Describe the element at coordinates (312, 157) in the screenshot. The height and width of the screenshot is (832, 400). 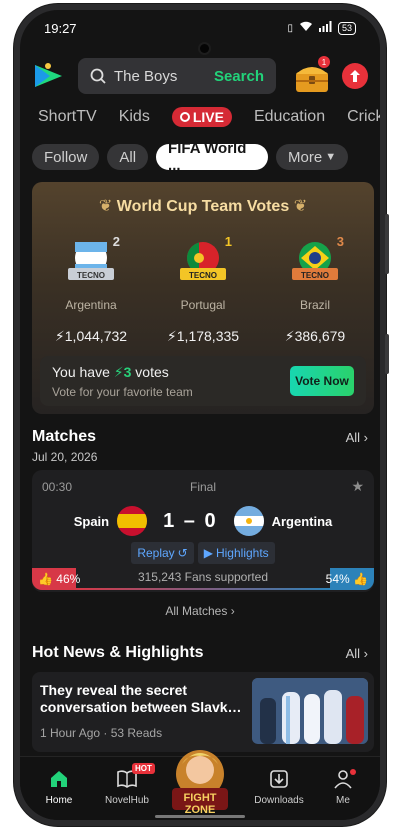
I see `filter-more: More ▼` at that location.